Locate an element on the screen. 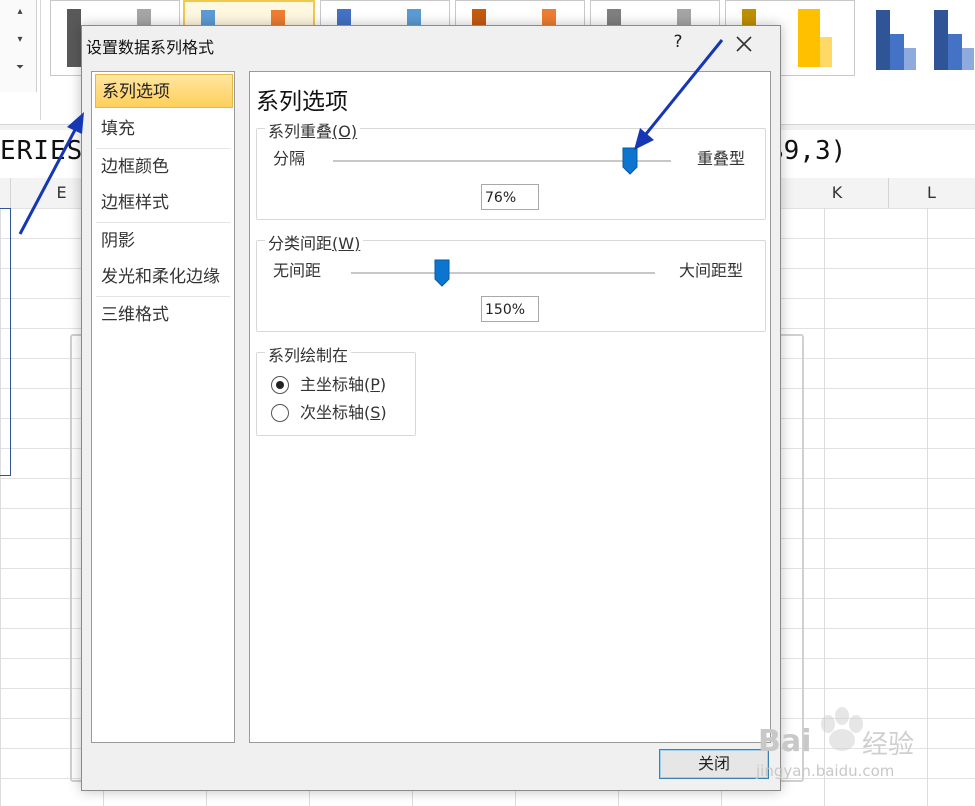  watermark-brand: Bai is located at coordinates (785, 741).